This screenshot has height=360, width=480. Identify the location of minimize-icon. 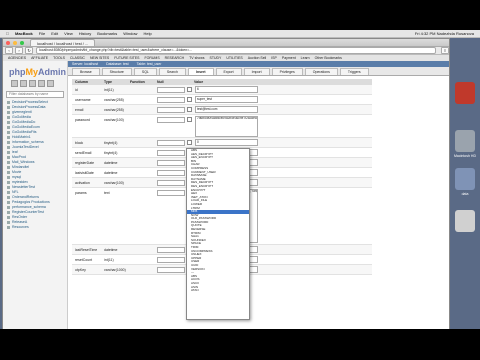
(15, 42).